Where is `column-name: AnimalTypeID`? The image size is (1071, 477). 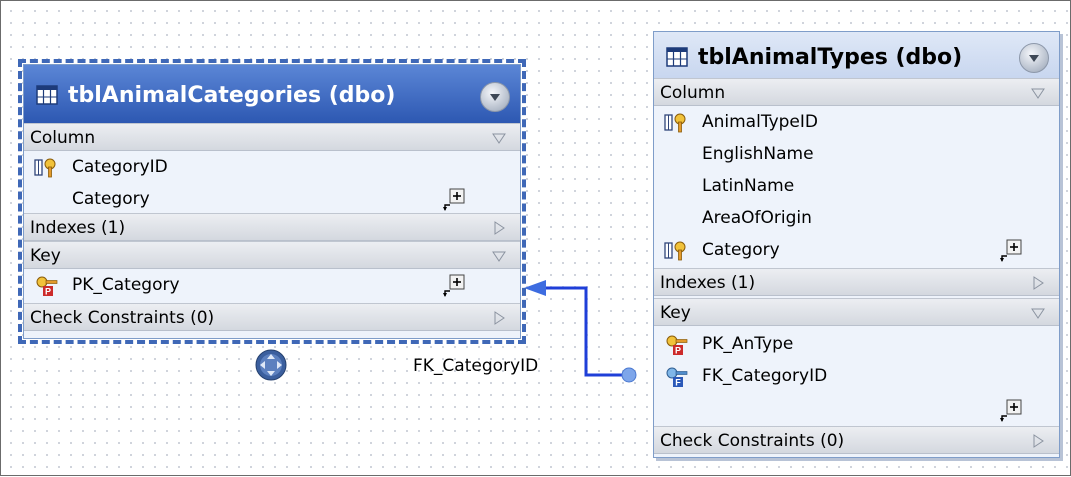
column-name: AnimalTypeID is located at coordinates (760, 122).